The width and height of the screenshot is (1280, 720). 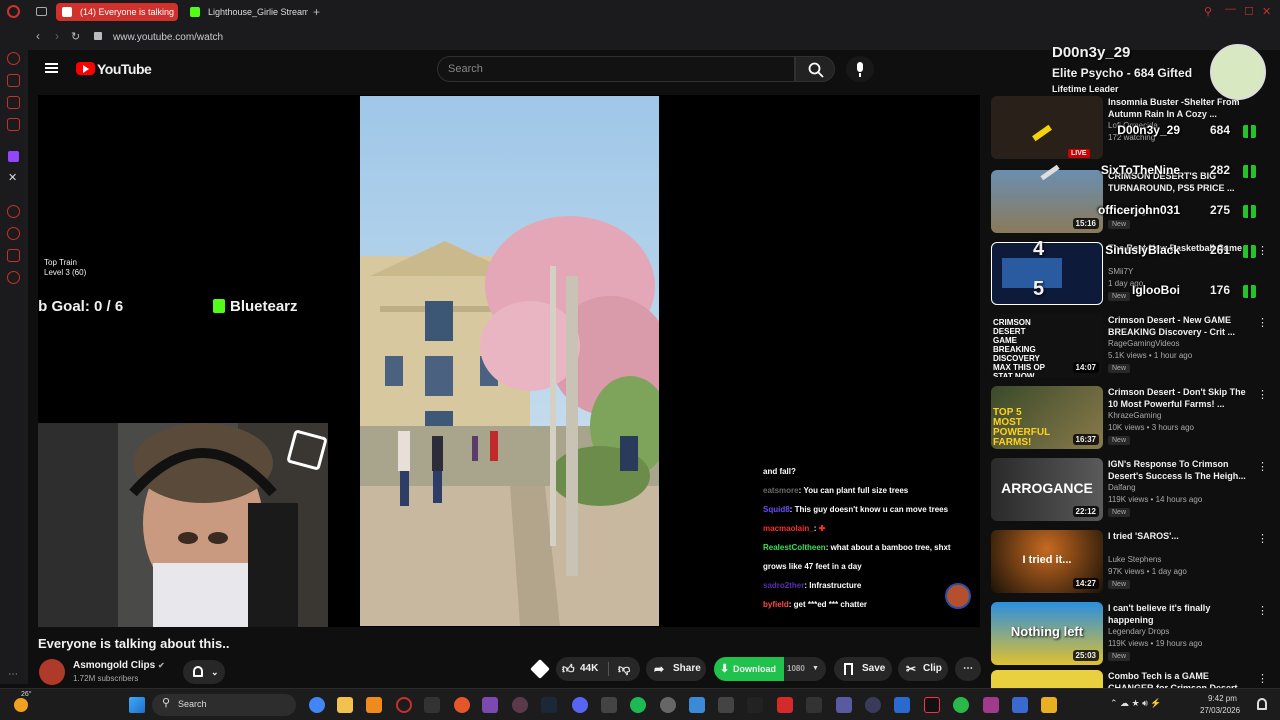 What do you see at coordinates (1249, 11) in the screenshot?
I see `maximize-icon: ☐` at bounding box center [1249, 11].